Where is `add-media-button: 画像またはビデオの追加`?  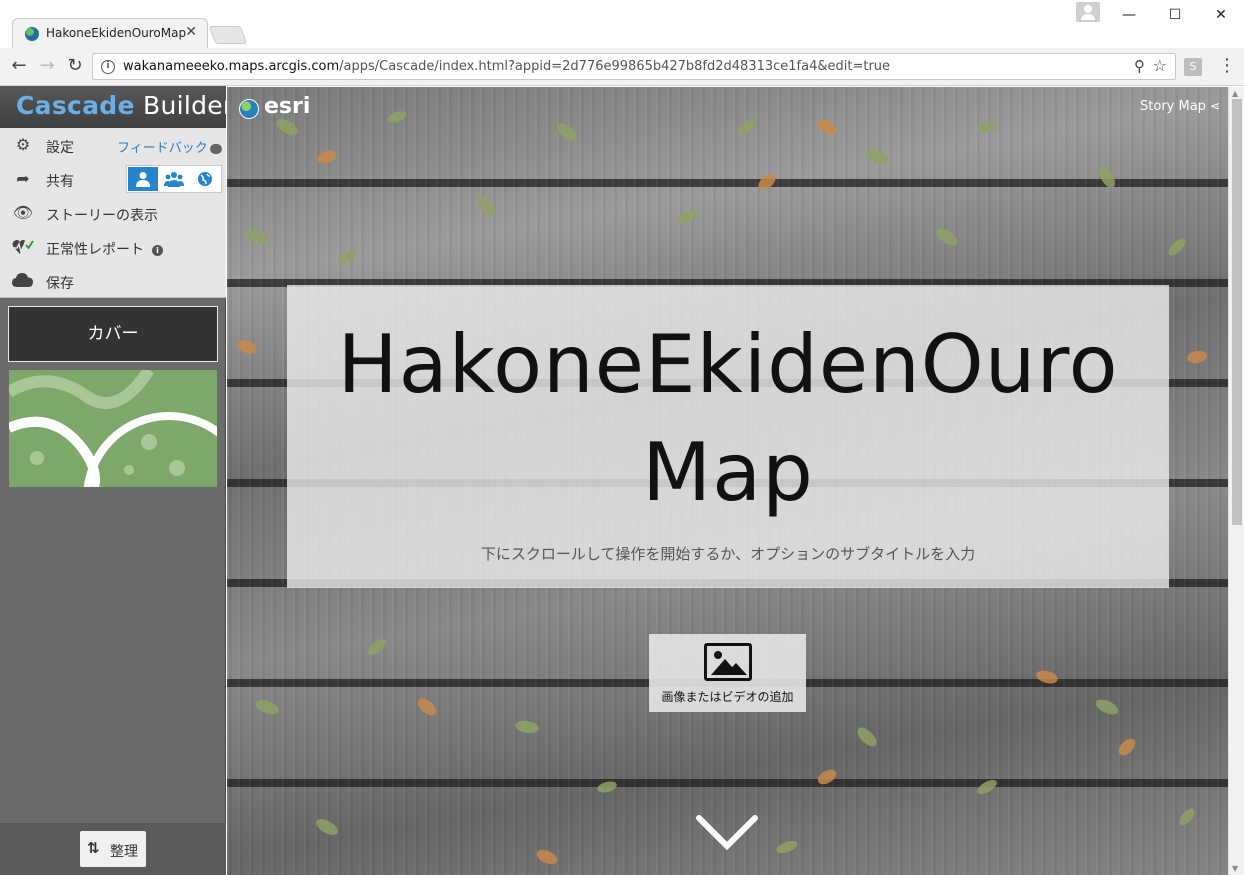 add-media-button: 画像またはビデオの追加 is located at coordinates (727, 673).